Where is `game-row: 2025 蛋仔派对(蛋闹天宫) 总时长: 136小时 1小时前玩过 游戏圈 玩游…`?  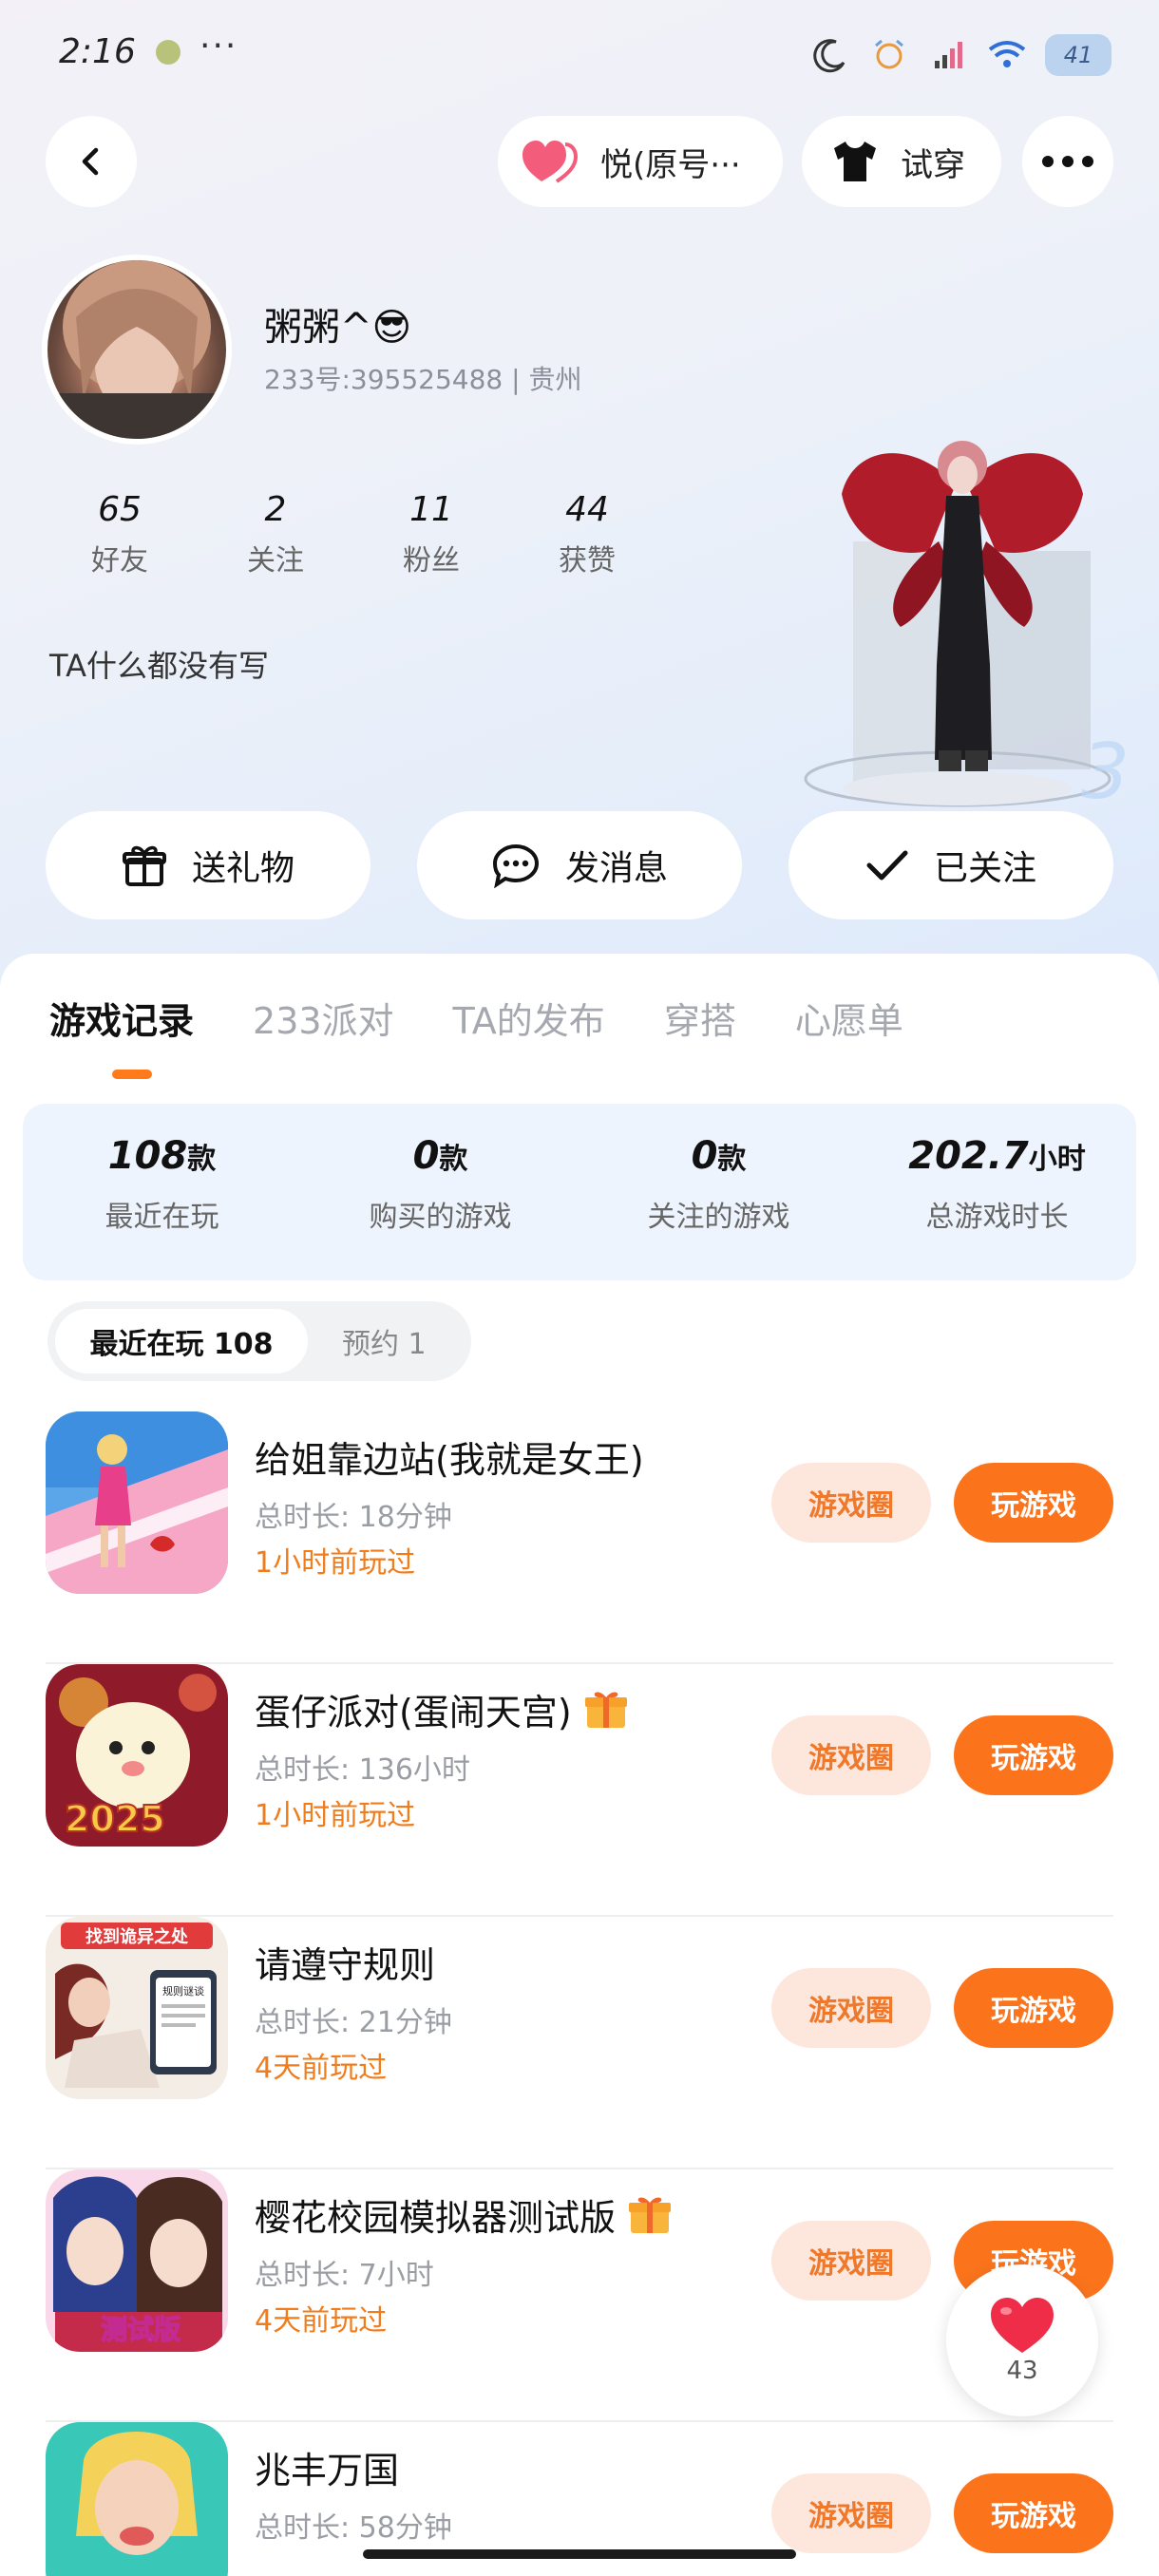
game-row: 2025 蛋仔派对(蛋闹天宫) 总时长: 136小时 1小时前玩过 游戏圈 玩游… is located at coordinates (579, 1790).